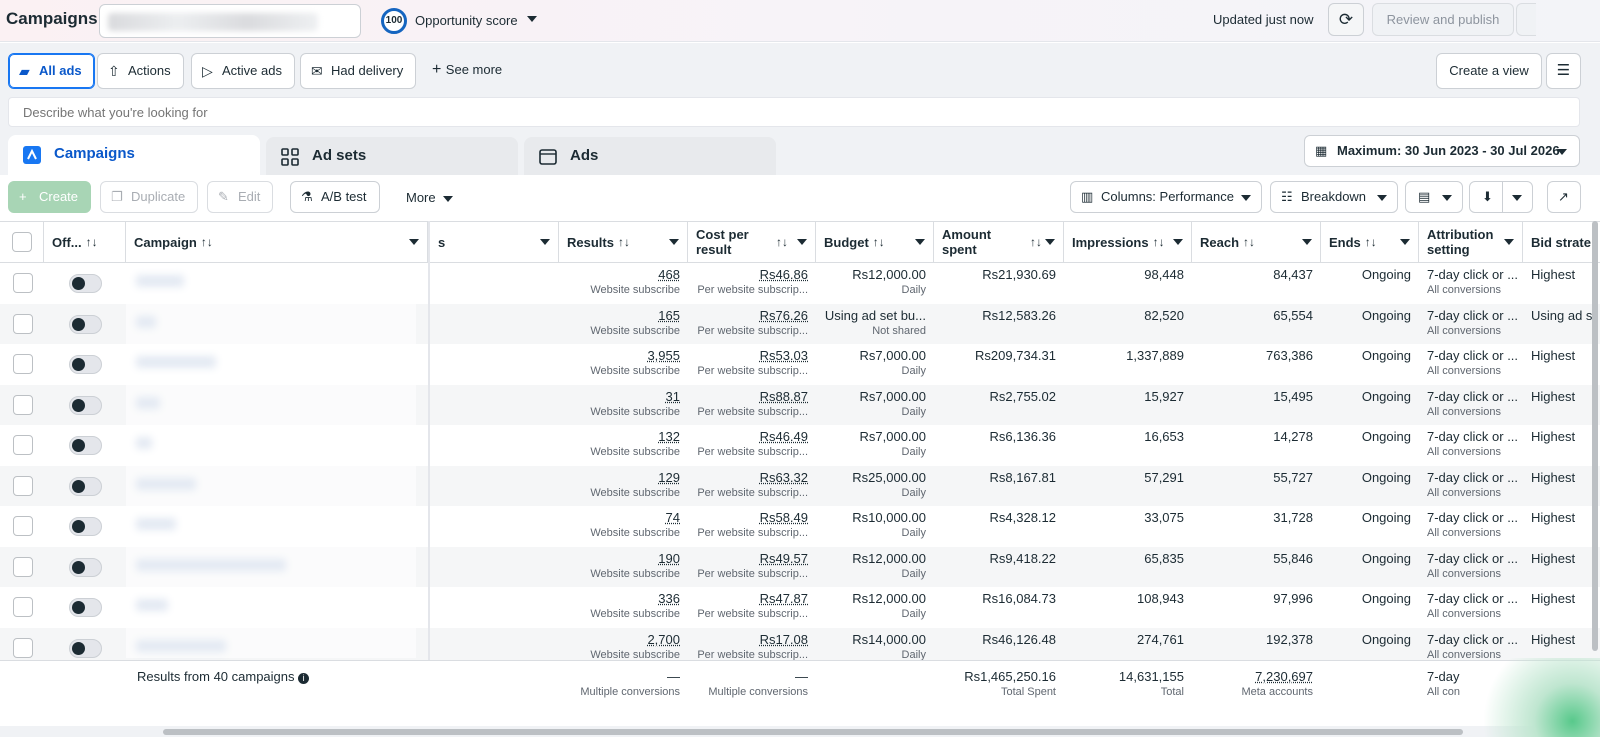  What do you see at coordinates (1595, 436) in the screenshot?
I see `vertical-scrollbar` at bounding box center [1595, 436].